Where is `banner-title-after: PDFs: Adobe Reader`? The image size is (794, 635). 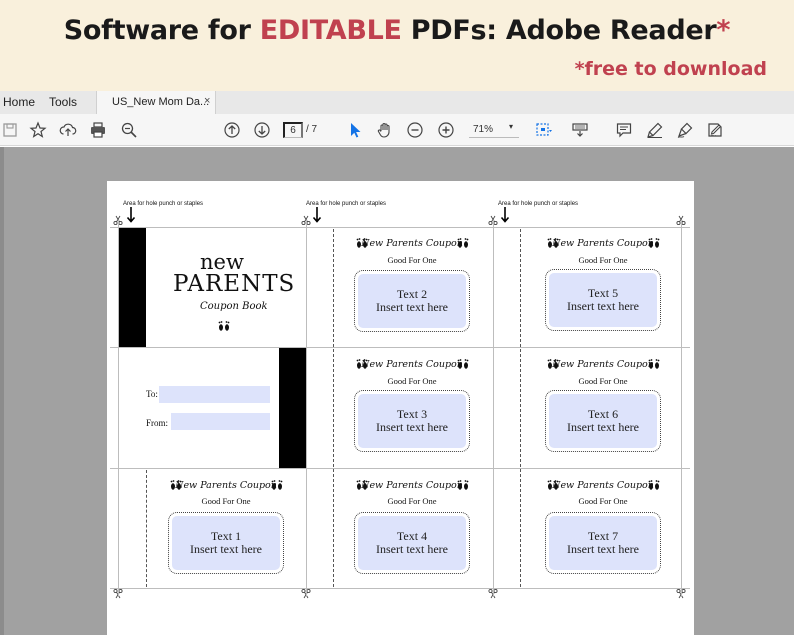 banner-title-after: PDFs: Adobe Reader is located at coordinates (559, 30).